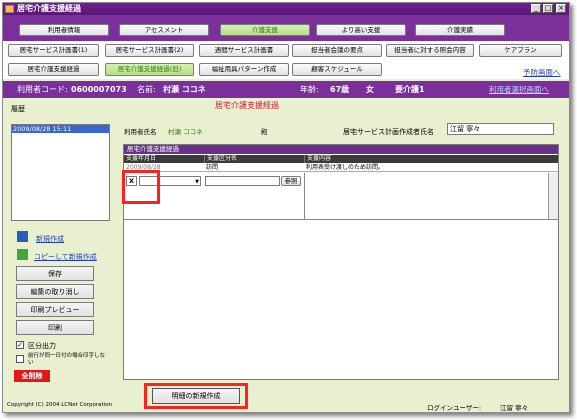 The height and width of the screenshot is (420, 577). Describe the element at coordinates (345, 167) in the screenshot. I see `row-content: 利用表受け渡しのため訪問。` at that location.